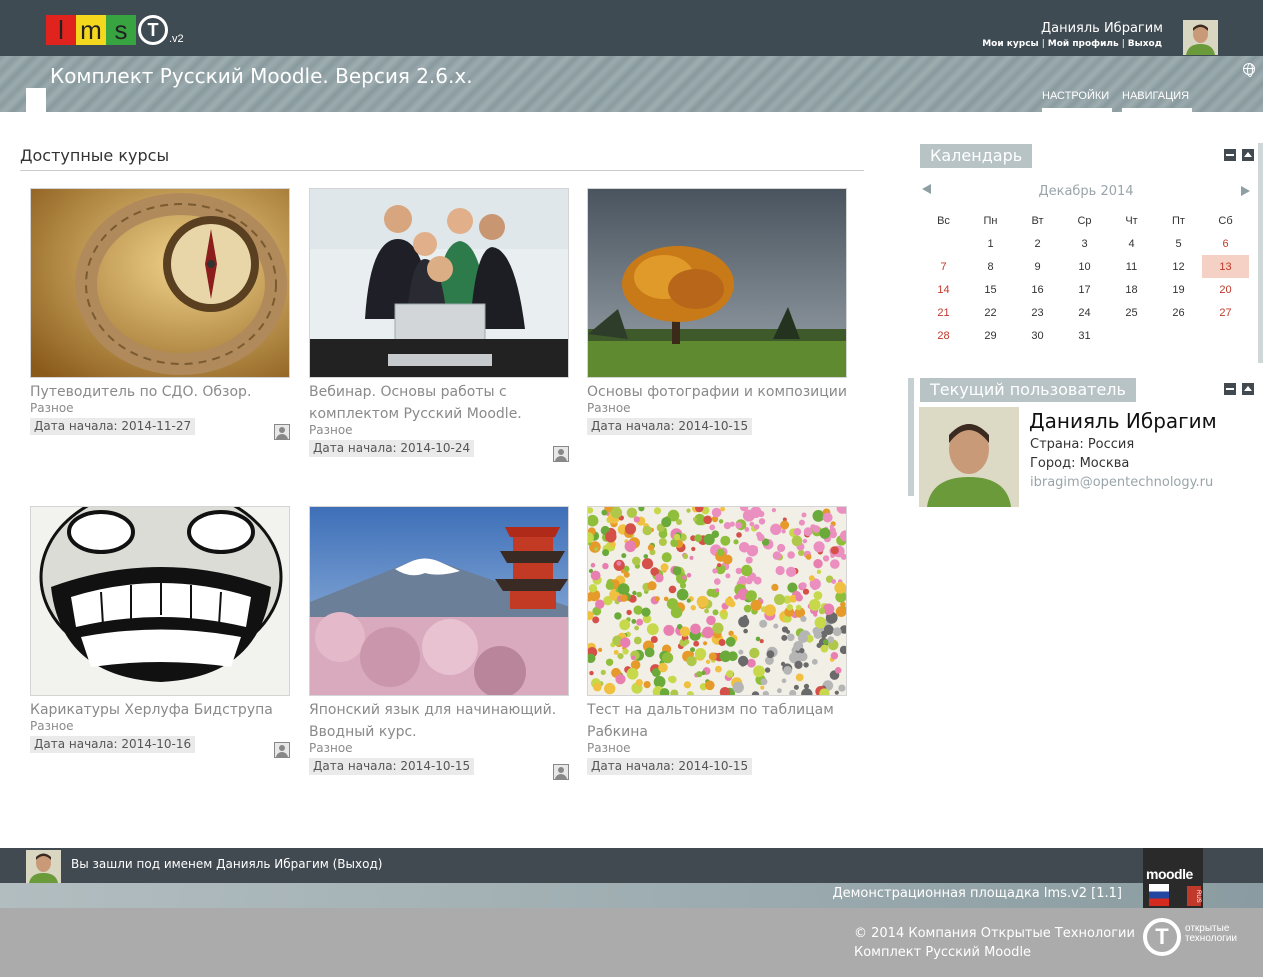  What do you see at coordinates (161, 710) in the screenshot?
I see `course-name: Карикатуры Херлуфа Бидструпа` at bounding box center [161, 710].